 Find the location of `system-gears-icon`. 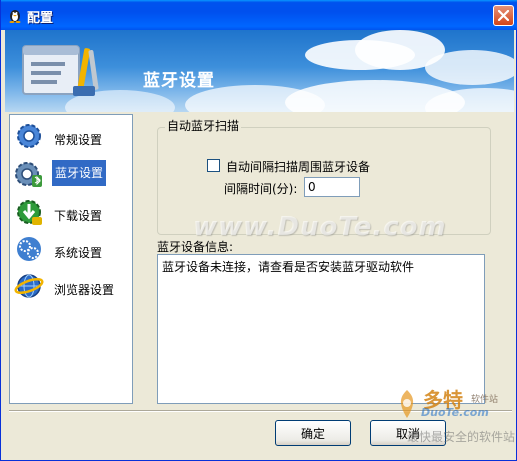

system-gears-icon is located at coordinates (29, 249).